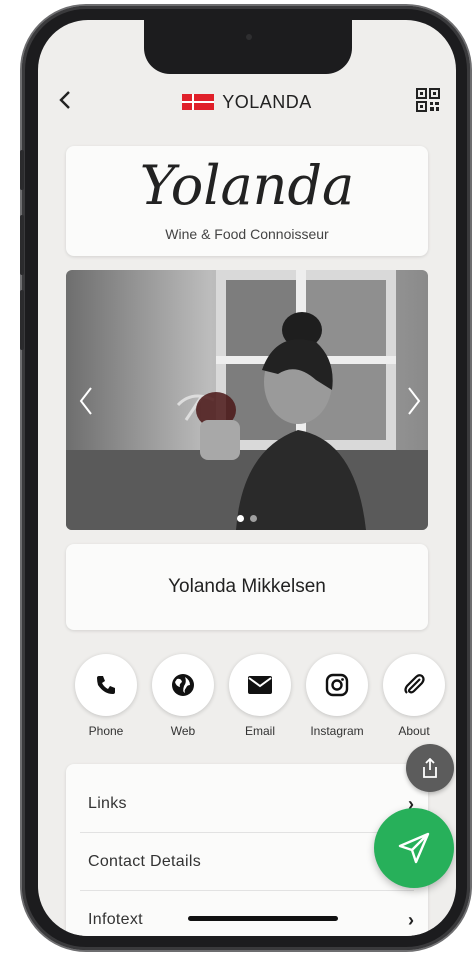 This screenshot has width=473, height=955. What do you see at coordinates (411, 919) in the screenshot?
I see `chevron-right-icon: ›` at bounding box center [411, 919].